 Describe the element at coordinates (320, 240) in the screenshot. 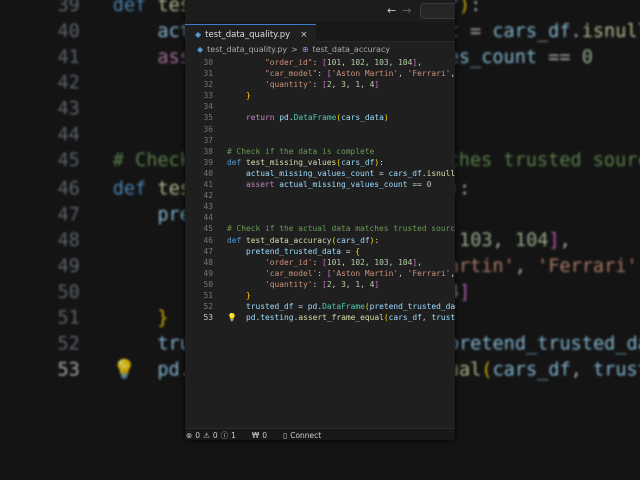

I see `code-line: 46 def test_data_accuracy(cars_df):` at that location.